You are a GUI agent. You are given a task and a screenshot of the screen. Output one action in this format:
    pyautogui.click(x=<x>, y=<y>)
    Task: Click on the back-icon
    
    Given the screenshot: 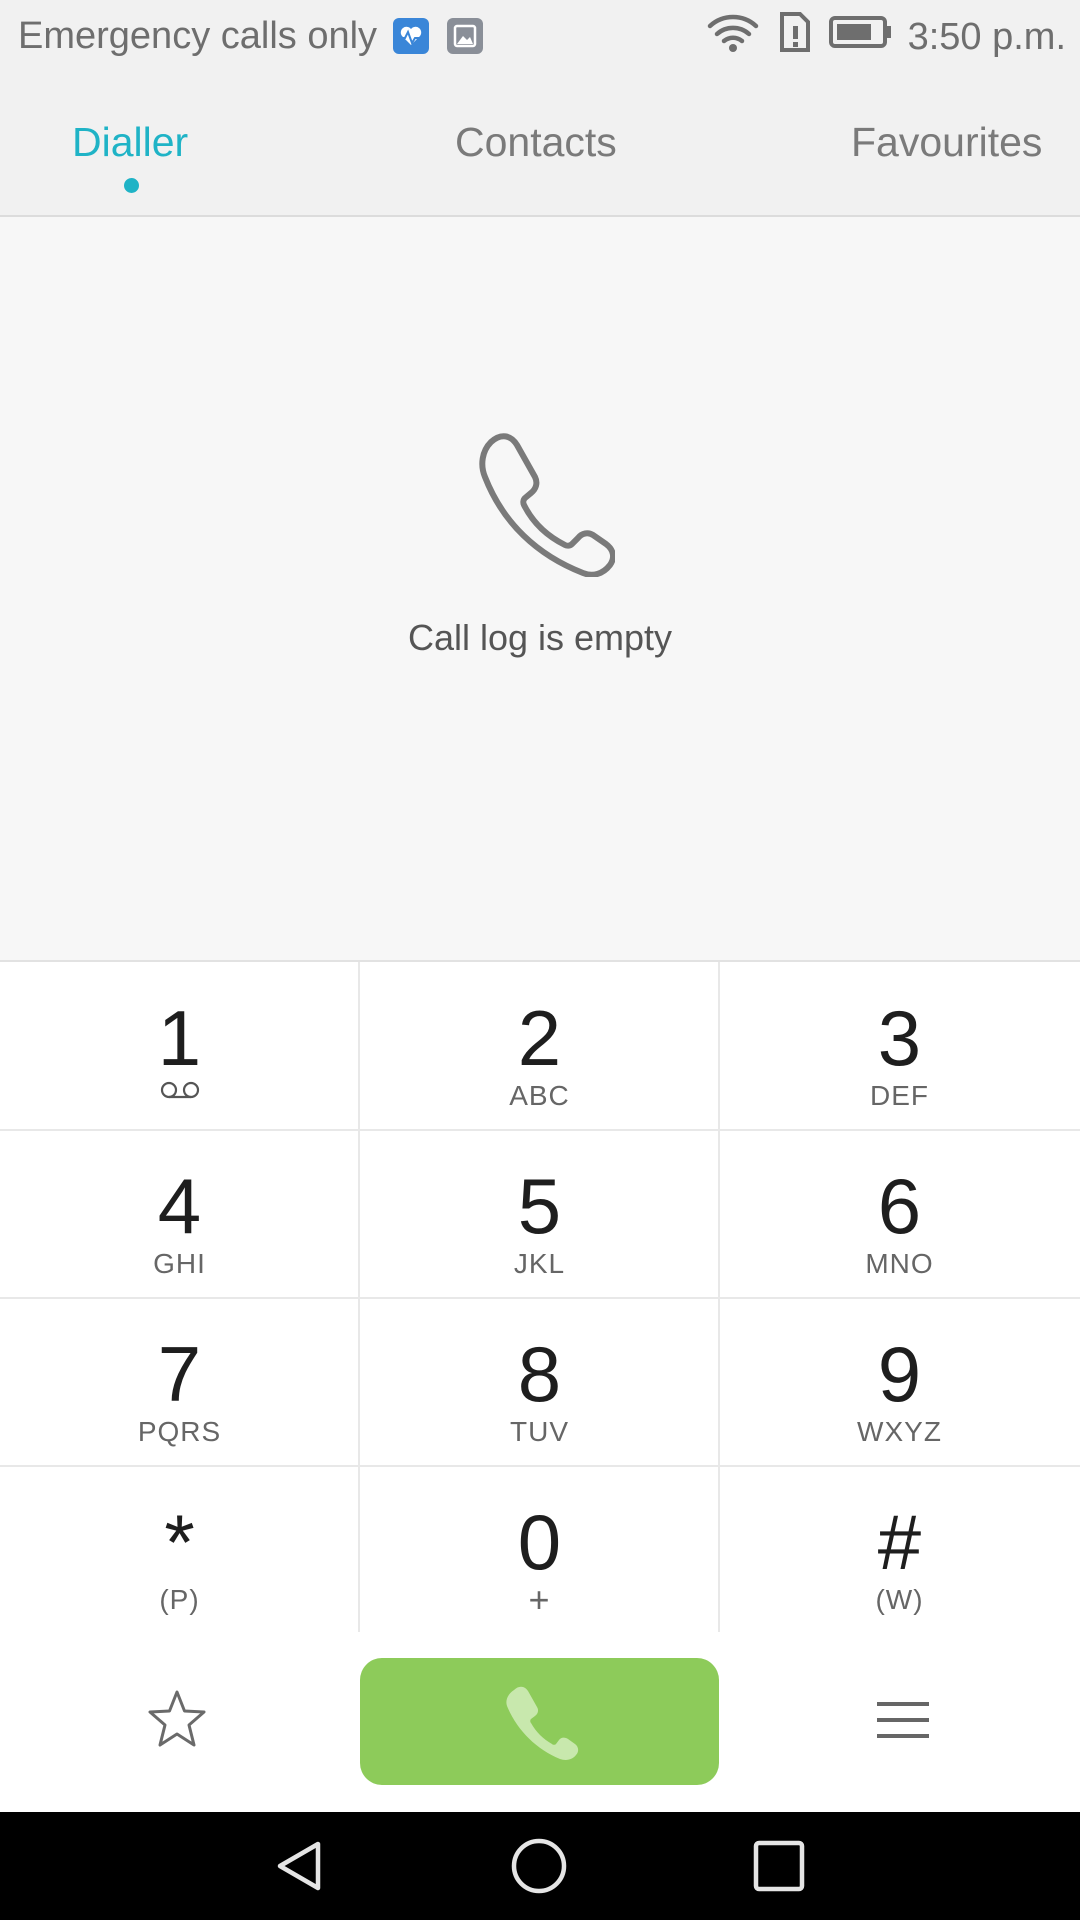 What is the action you would take?
    pyautogui.click(x=300, y=1866)
    